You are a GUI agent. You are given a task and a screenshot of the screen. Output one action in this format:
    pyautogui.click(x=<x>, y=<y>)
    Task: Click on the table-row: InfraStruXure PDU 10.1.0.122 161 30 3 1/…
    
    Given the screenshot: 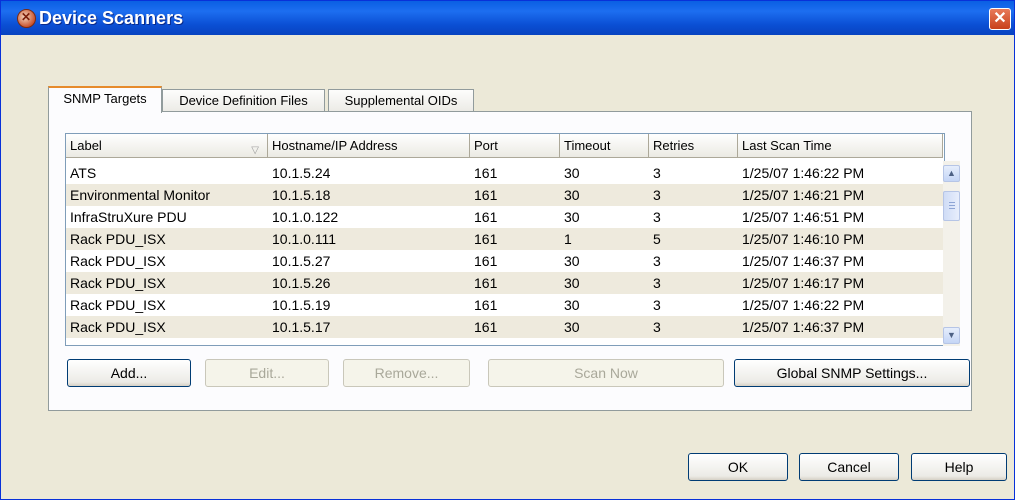 What is the action you would take?
    pyautogui.click(x=505, y=217)
    